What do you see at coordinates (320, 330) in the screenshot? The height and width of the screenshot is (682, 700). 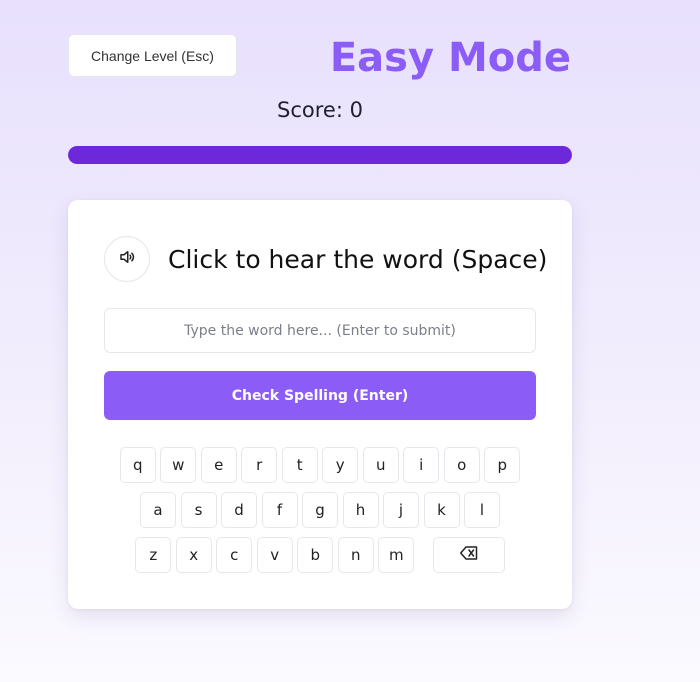 I see `word-input` at bounding box center [320, 330].